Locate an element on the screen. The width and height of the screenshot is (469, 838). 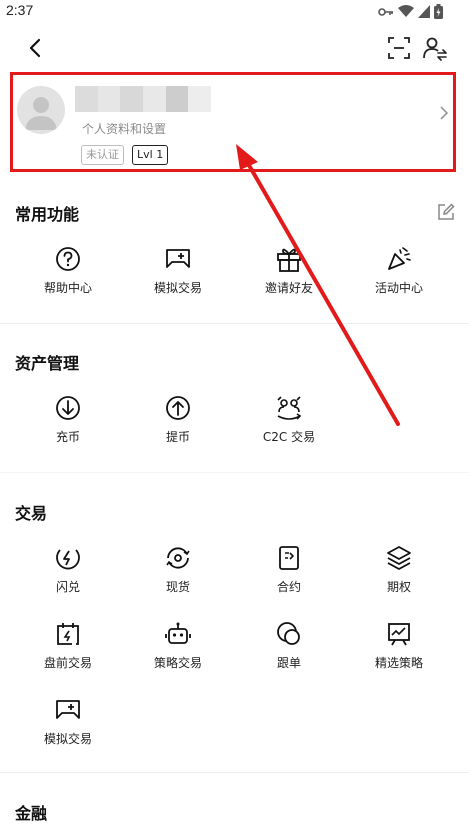
layers-icon is located at coordinates (399, 558).